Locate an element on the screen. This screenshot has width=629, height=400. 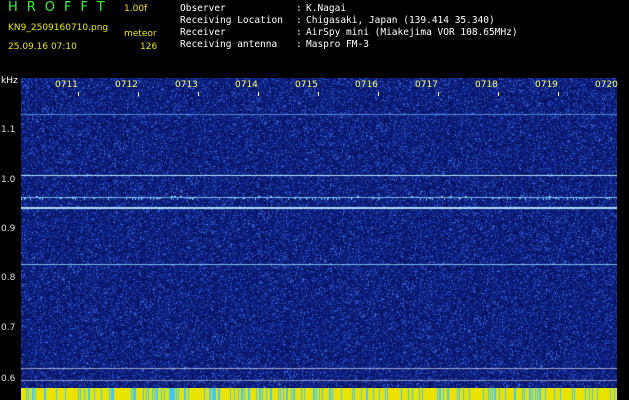
x-tick-label: 0715 is located at coordinates (306, 85).